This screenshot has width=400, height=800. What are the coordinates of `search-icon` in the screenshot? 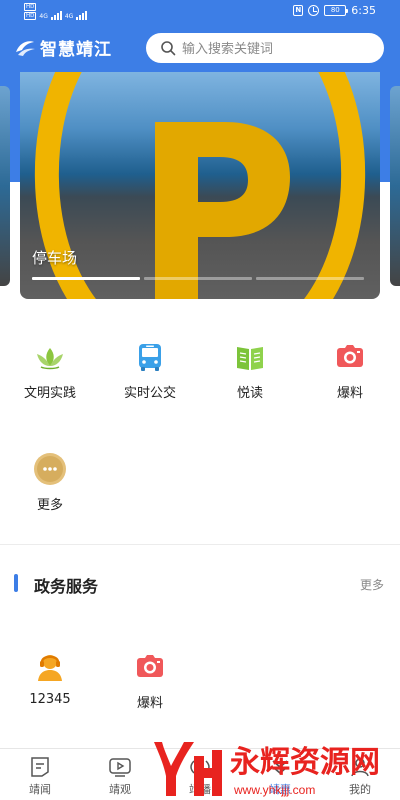 It's located at (168, 48).